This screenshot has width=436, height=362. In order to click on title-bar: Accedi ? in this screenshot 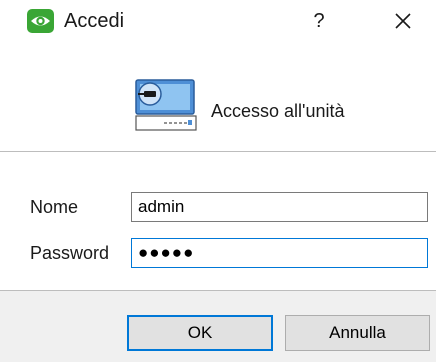, I will do `click(218, 23)`.